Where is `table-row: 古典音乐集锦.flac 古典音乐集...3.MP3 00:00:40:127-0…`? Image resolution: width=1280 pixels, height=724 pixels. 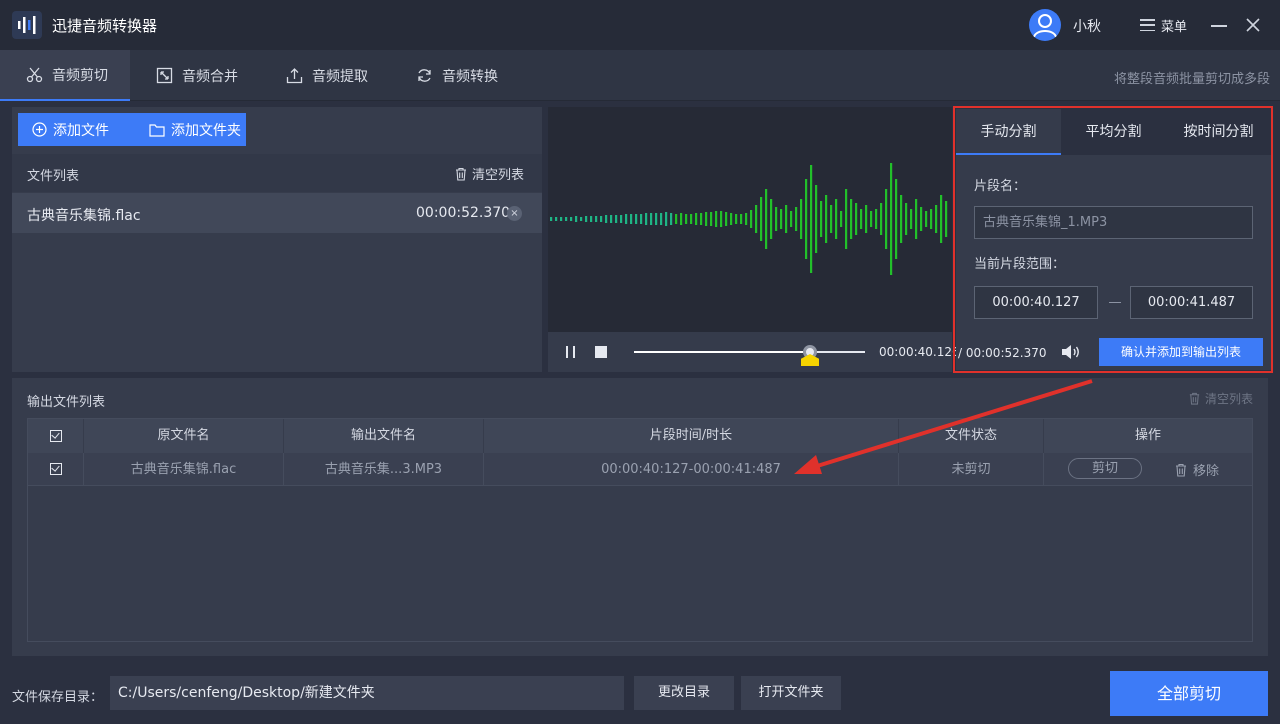 table-row: 古典音乐集锦.flac 古典音乐集...3.MP3 00:00:40:127-0… is located at coordinates (640, 469).